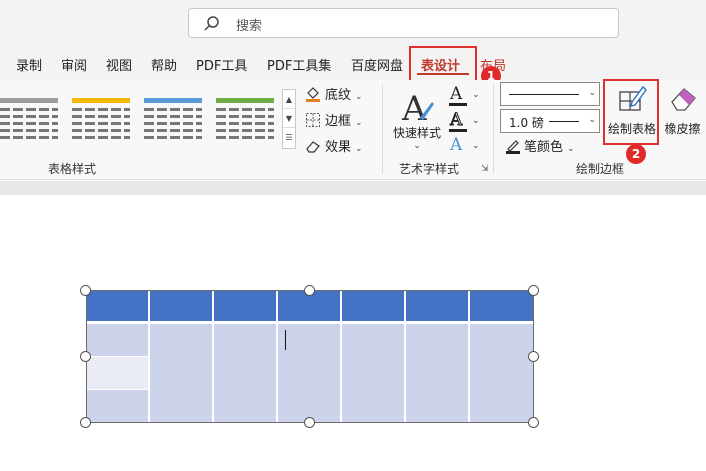 Image resolution: width=706 pixels, height=471 pixels. I want to click on resize-handle-top-left, so click(85, 290).